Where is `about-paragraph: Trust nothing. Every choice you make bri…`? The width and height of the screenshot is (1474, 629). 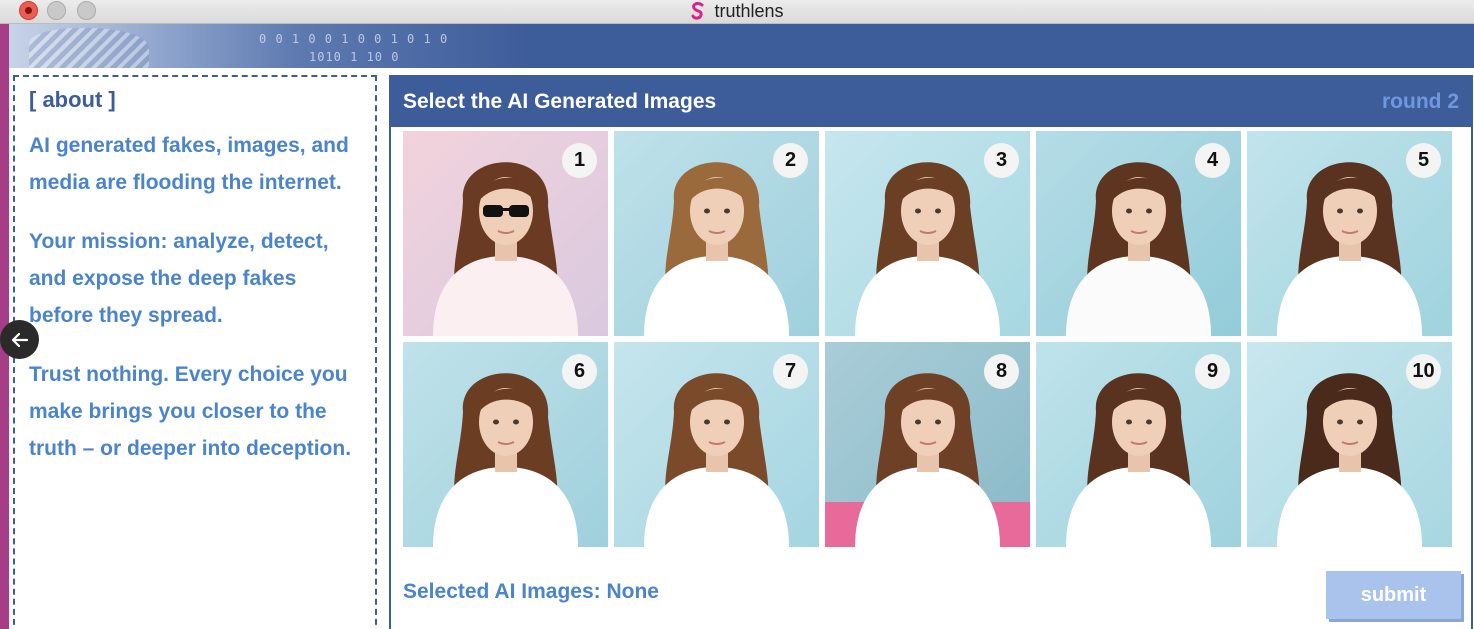 about-paragraph: Trust nothing. Every choice you make bri… is located at coordinates (190, 411).